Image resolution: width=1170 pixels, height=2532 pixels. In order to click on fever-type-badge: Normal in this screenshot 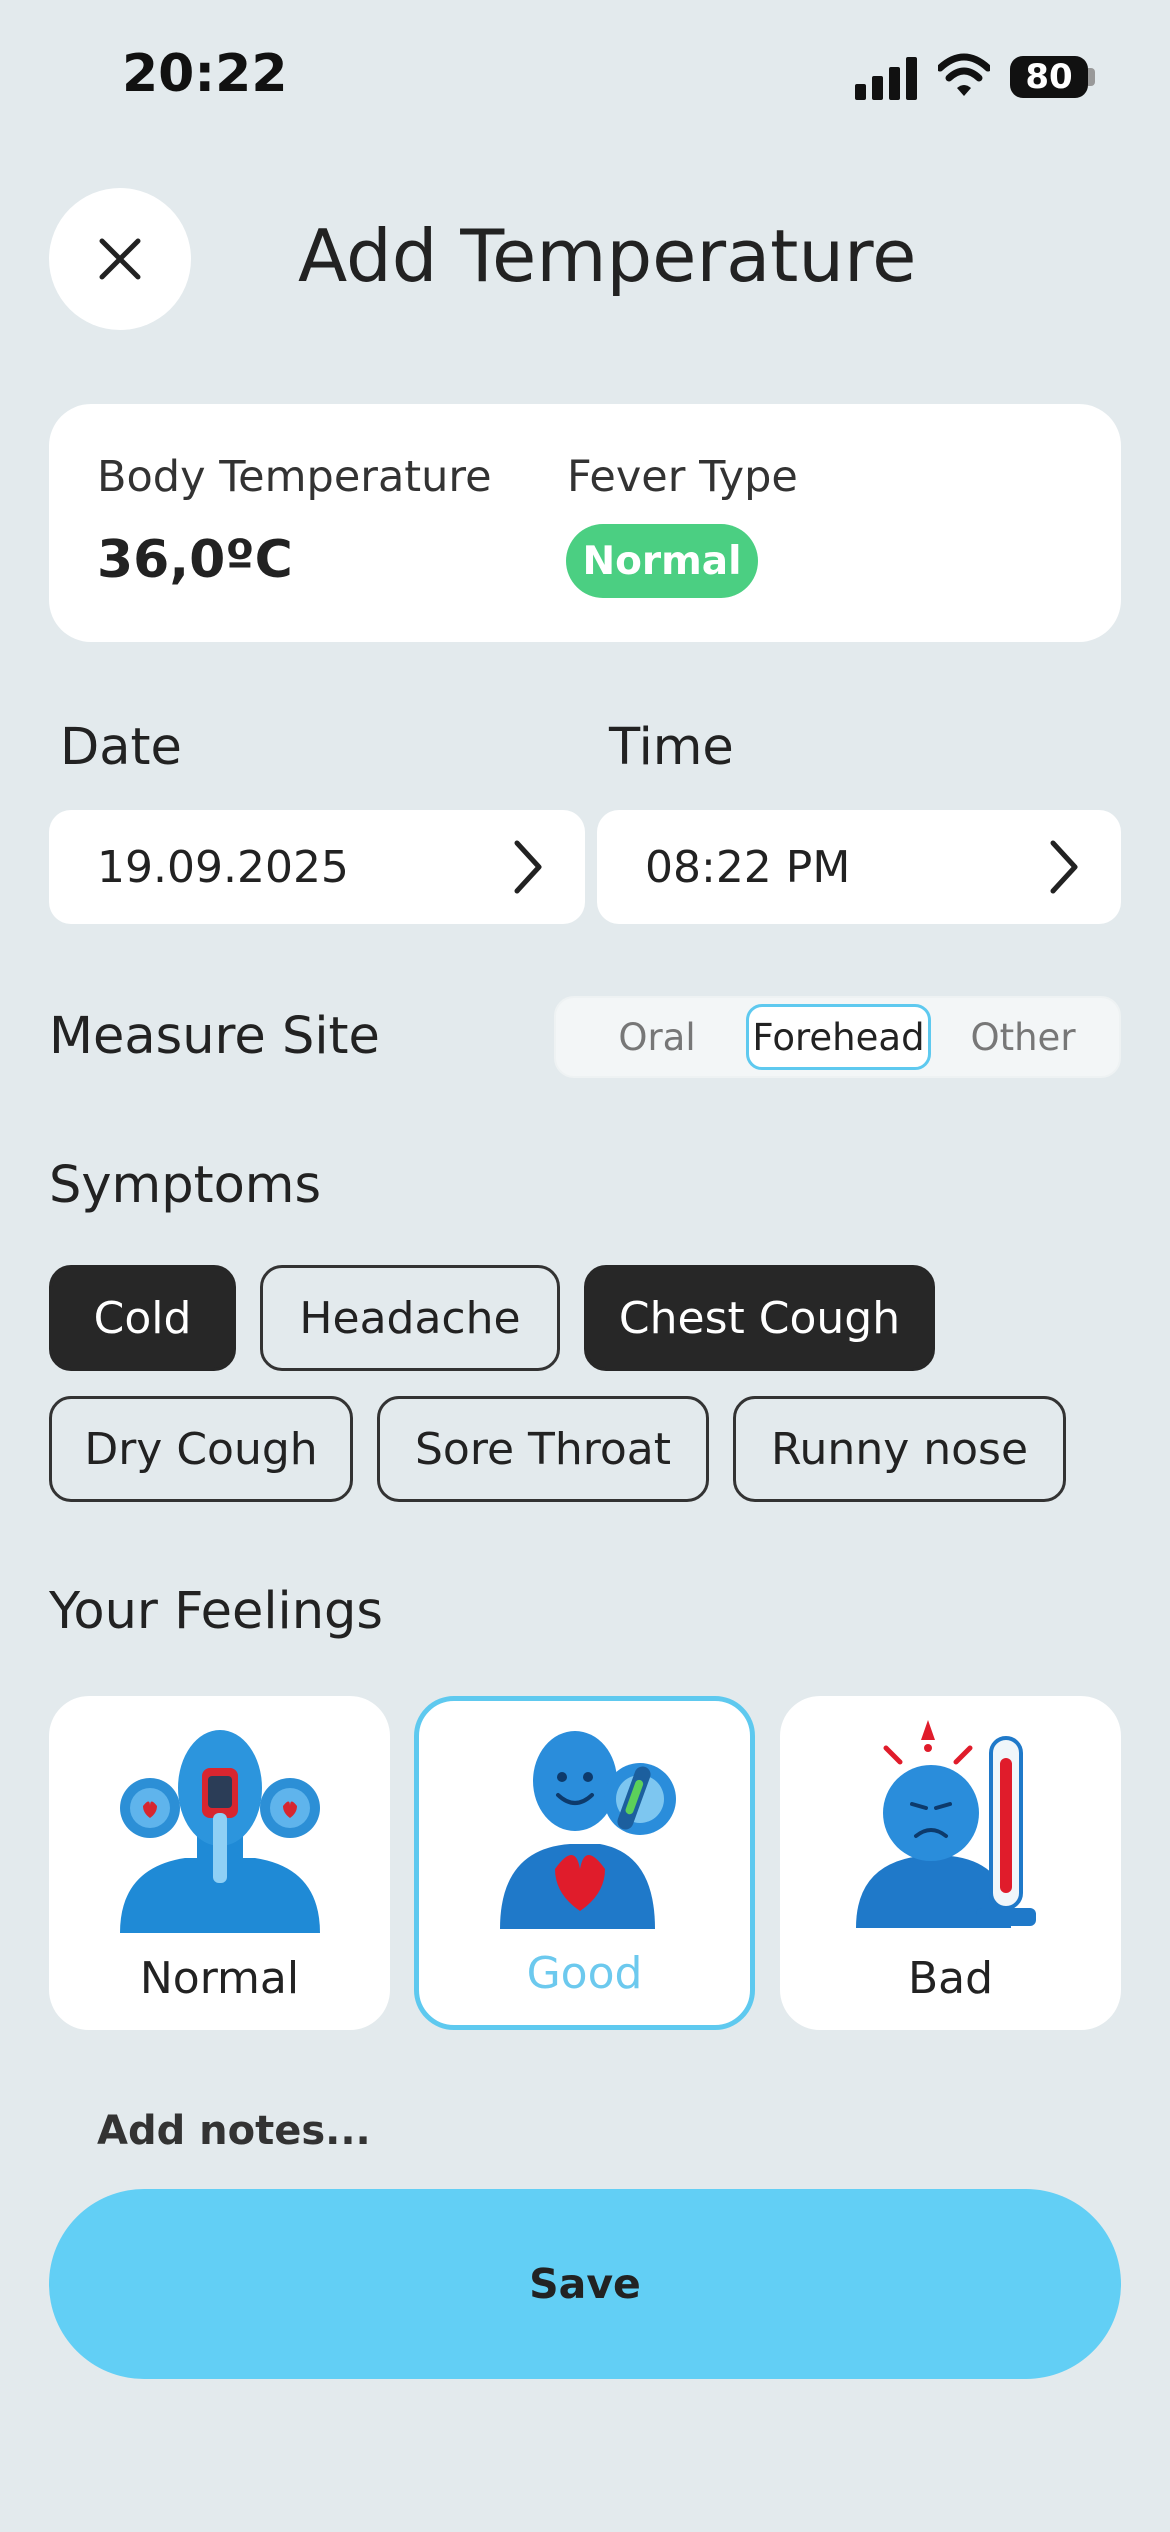, I will do `click(662, 561)`.